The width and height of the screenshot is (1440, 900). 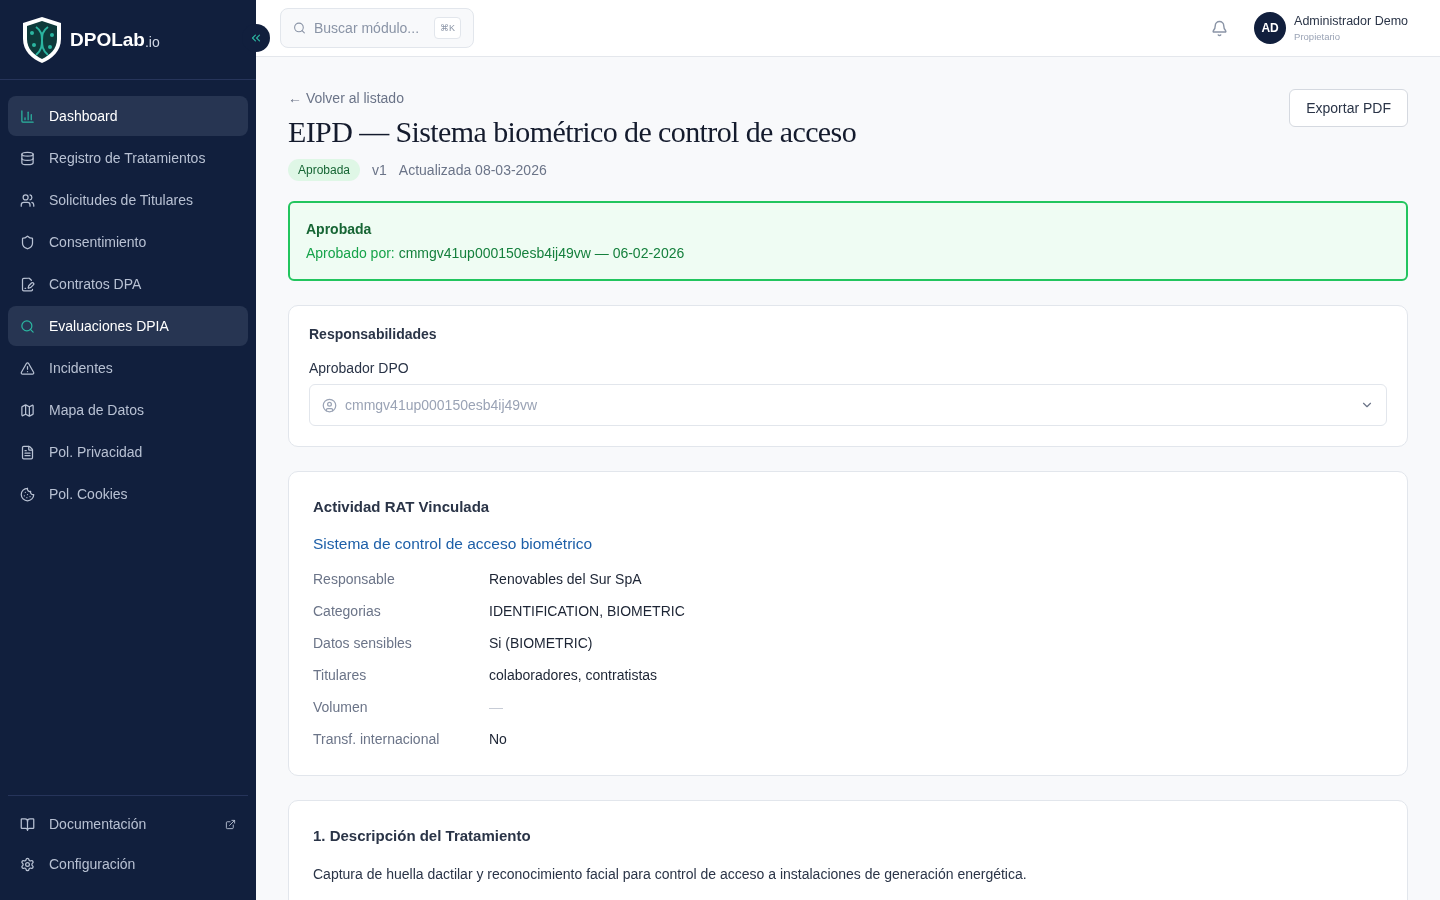 What do you see at coordinates (128, 326) in the screenshot?
I see `sidebar-item: Evaluaciones DPIA` at bounding box center [128, 326].